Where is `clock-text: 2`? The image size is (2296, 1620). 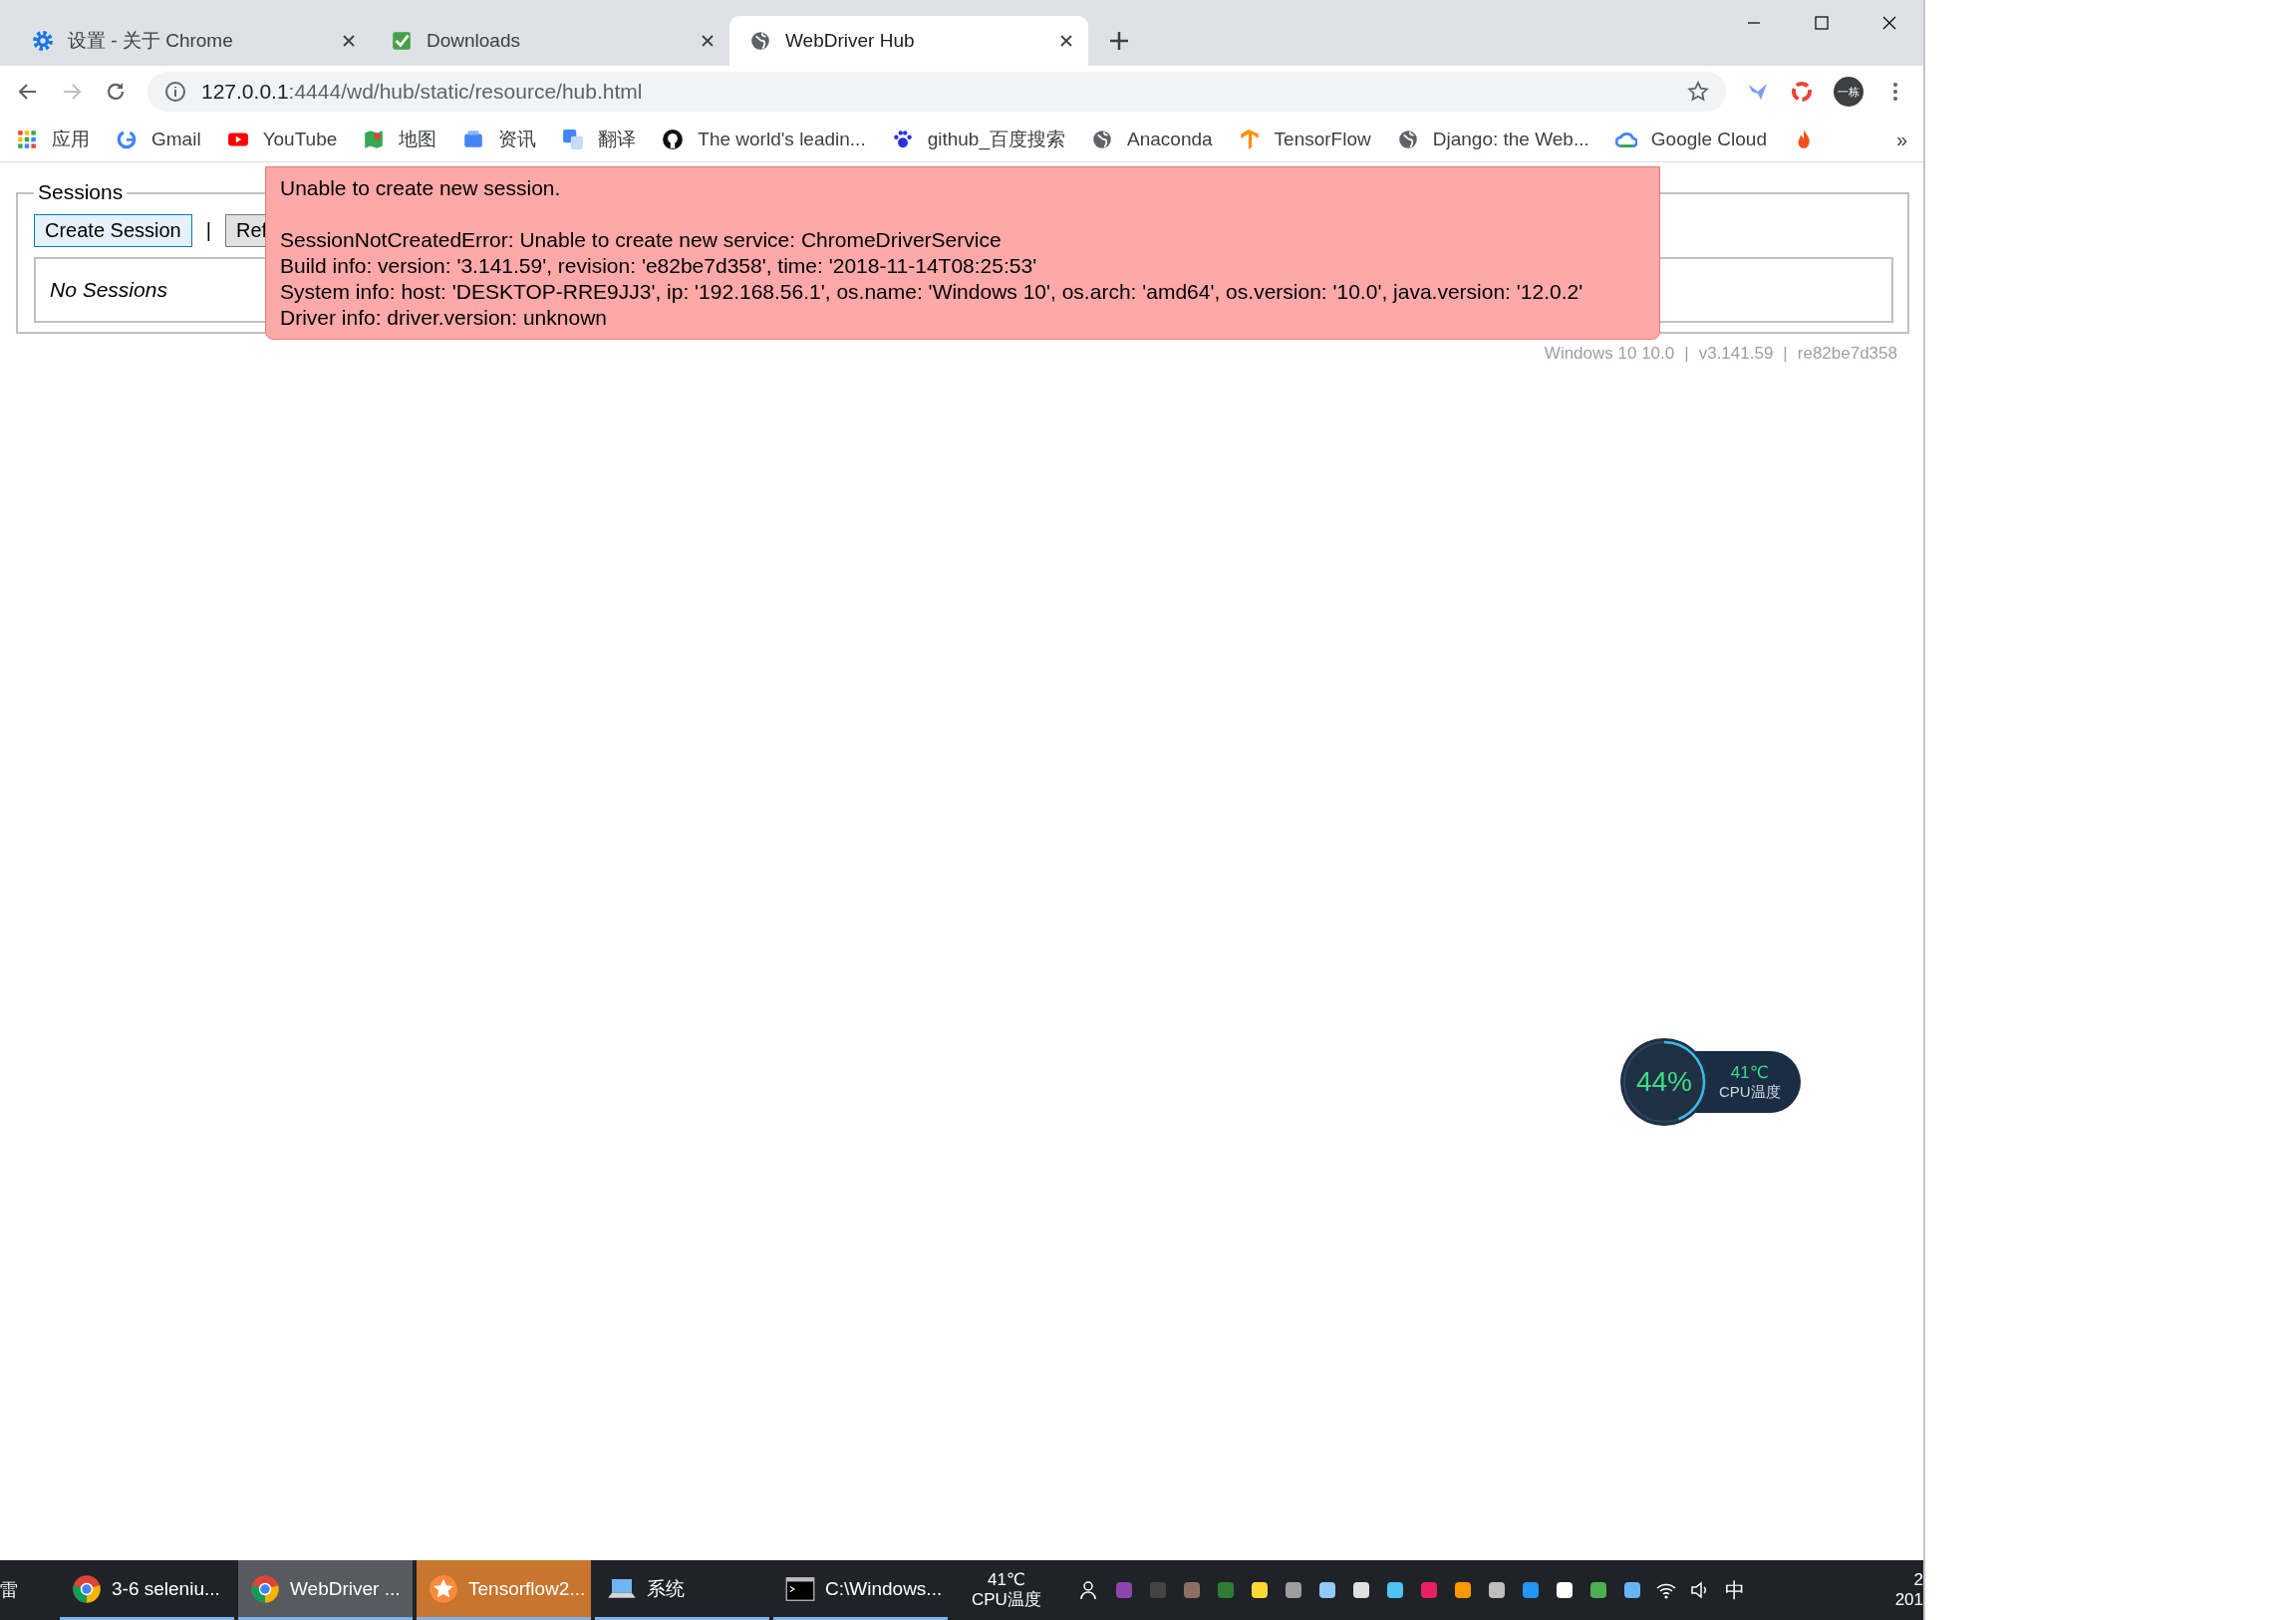 clock-text: 2 is located at coordinates (1918, 1580).